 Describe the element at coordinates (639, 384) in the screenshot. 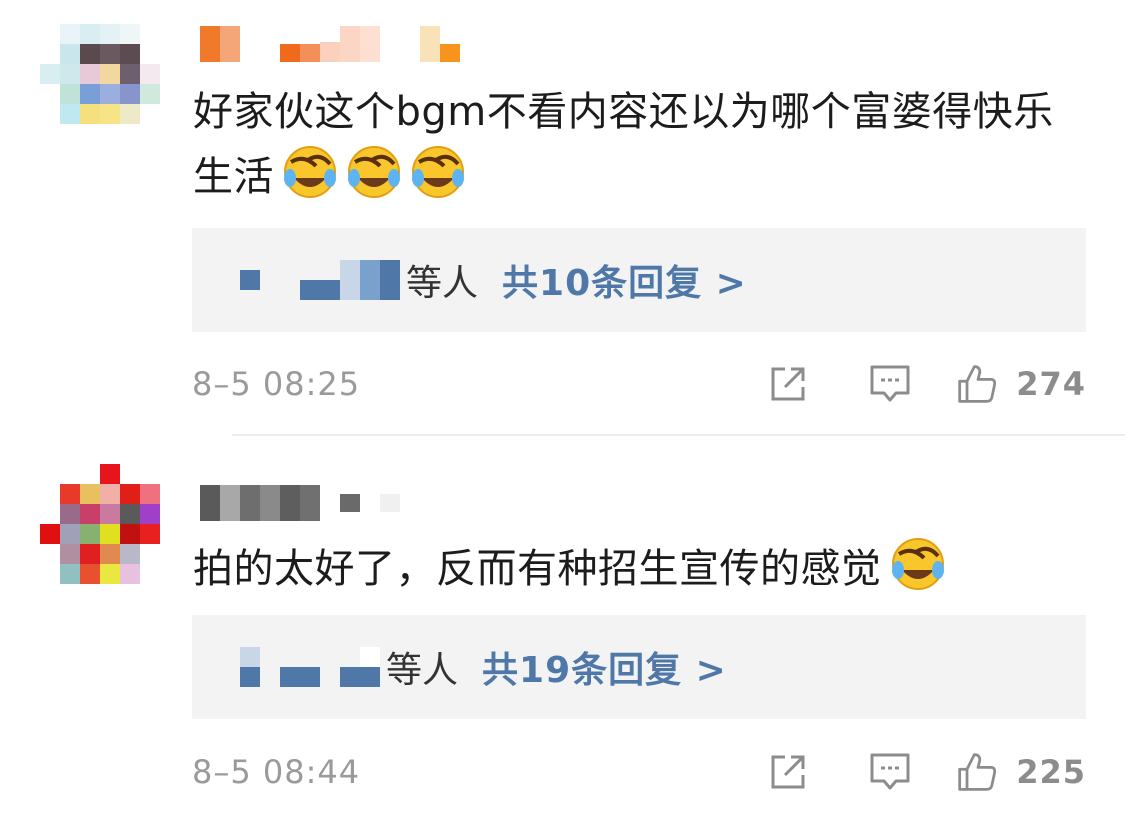

I see `comment-meta: 8–5 08:25 274` at that location.